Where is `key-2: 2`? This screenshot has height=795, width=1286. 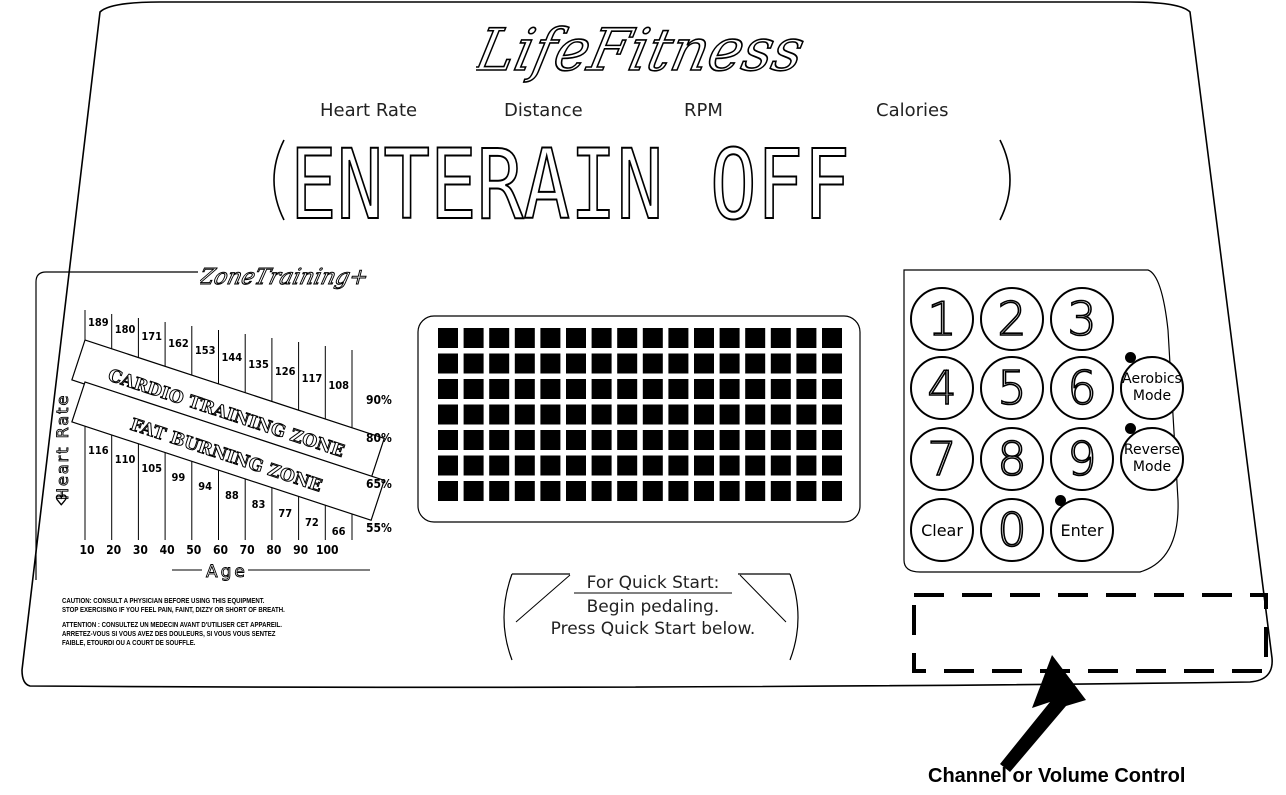 key-2: 2 is located at coordinates (1012, 319).